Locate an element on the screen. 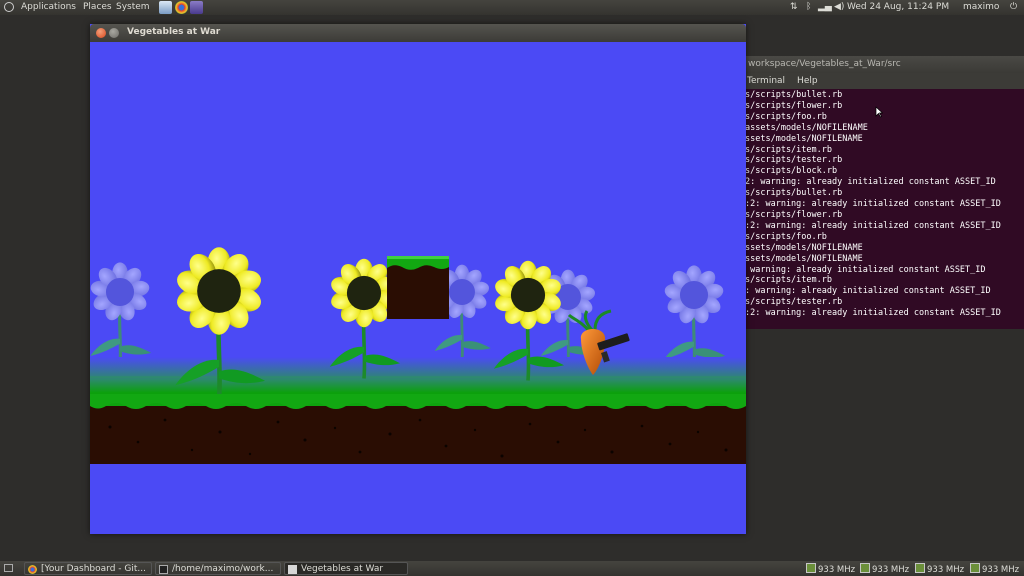  taskbar-item-label: Vegetables at War is located at coordinates (342, 569).